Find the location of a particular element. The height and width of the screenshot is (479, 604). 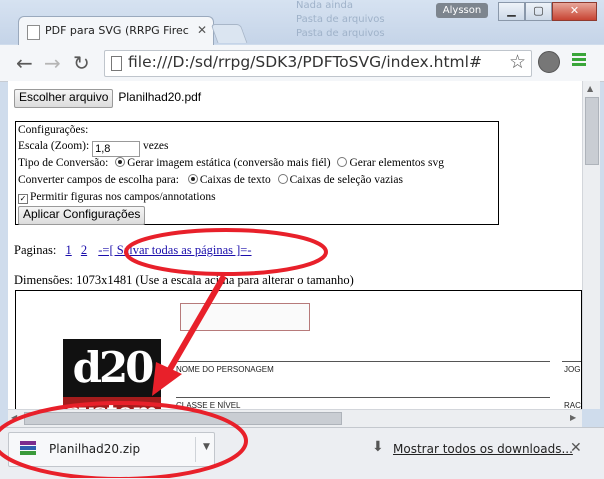

annotation-ellipse-download is located at coordinates (124, 439).